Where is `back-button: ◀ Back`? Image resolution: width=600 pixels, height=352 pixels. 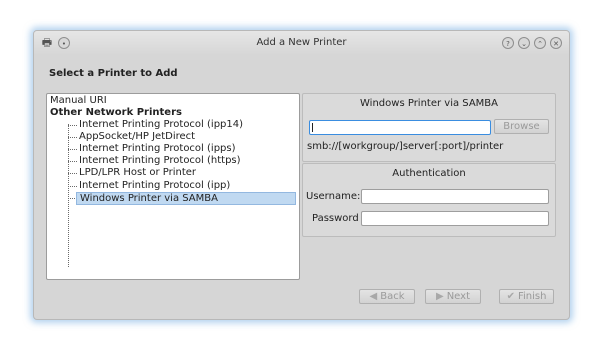
back-button: ◀ Back is located at coordinates (387, 296).